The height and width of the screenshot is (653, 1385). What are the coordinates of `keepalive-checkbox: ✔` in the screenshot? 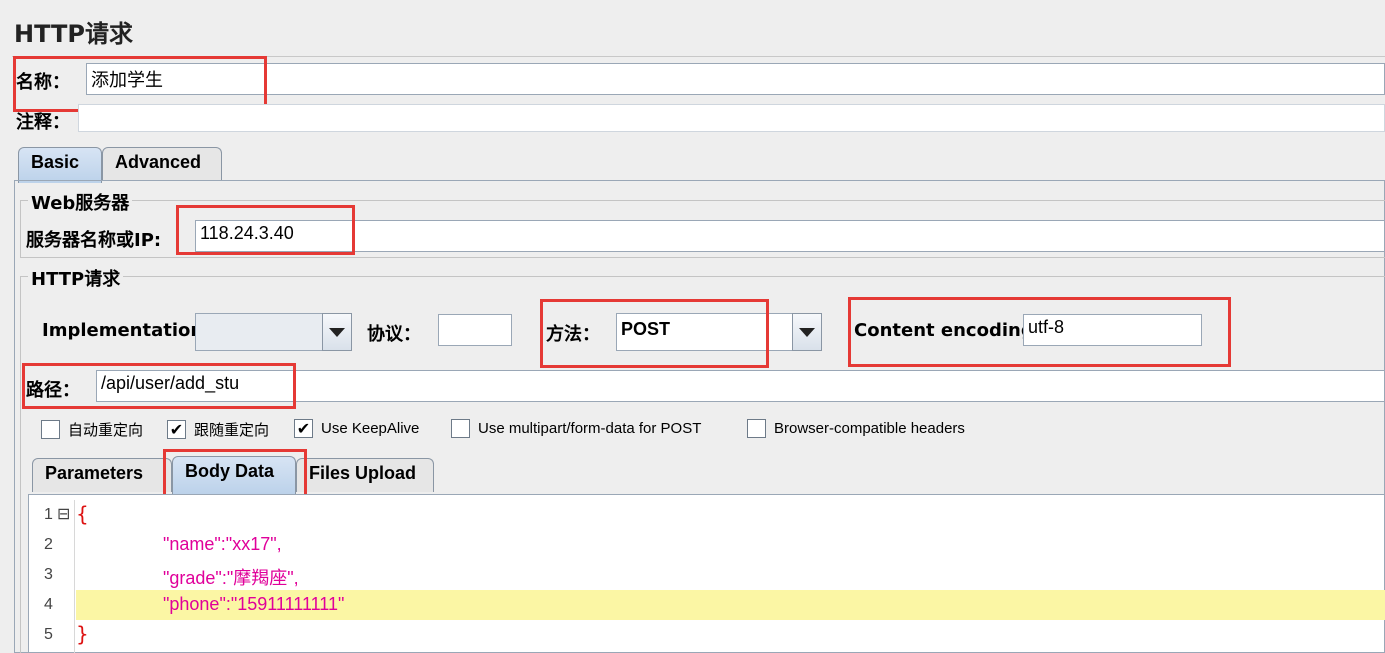 It's located at (303, 428).